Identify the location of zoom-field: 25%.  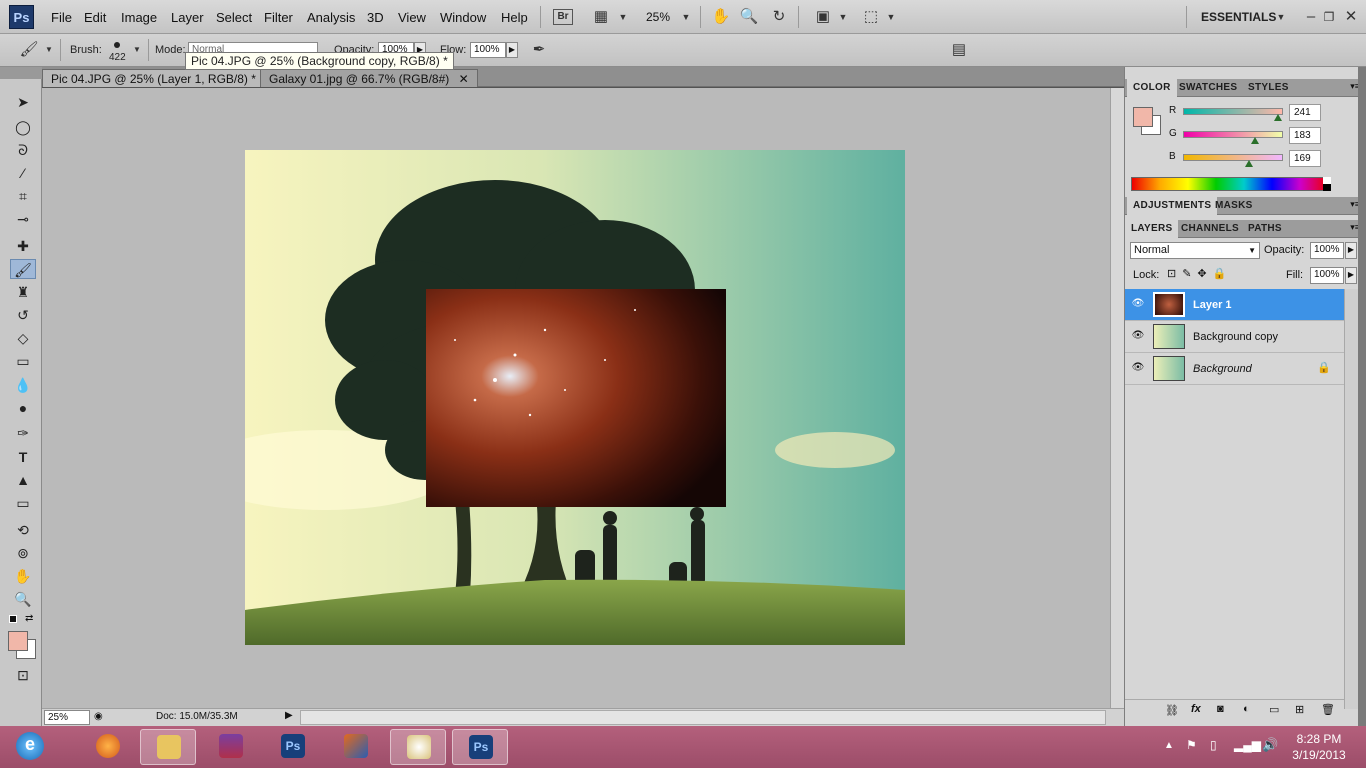
(67, 717).